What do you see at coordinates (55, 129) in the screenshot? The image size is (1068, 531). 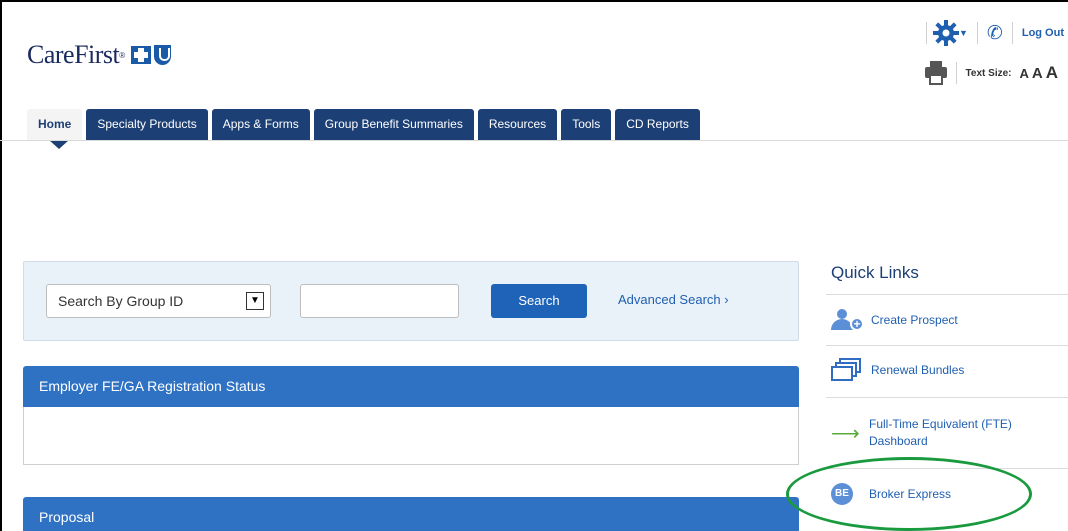 I see `tab-home: Home` at bounding box center [55, 129].